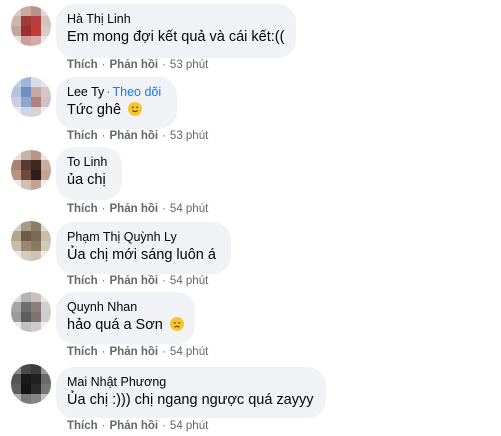 Image resolution: width=501 pixels, height=436 pixels. What do you see at coordinates (136, 92) in the screenshot?
I see `follow-link: Theo dõi` at bounding box center [136, 92].